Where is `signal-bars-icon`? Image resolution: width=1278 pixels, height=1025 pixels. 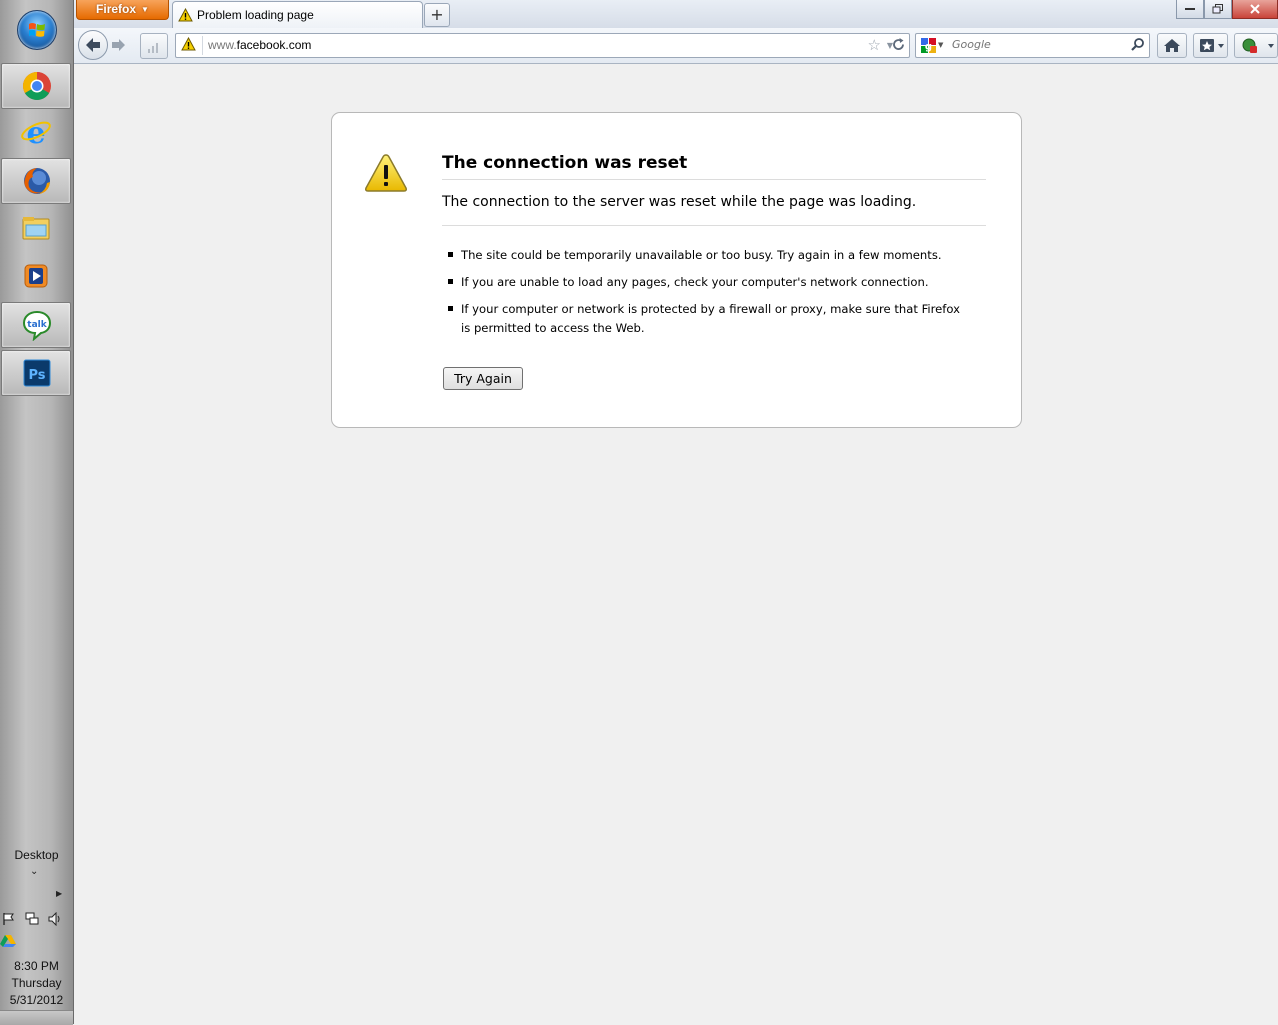 signal-bars-icon is located at coordinates (153, 48).